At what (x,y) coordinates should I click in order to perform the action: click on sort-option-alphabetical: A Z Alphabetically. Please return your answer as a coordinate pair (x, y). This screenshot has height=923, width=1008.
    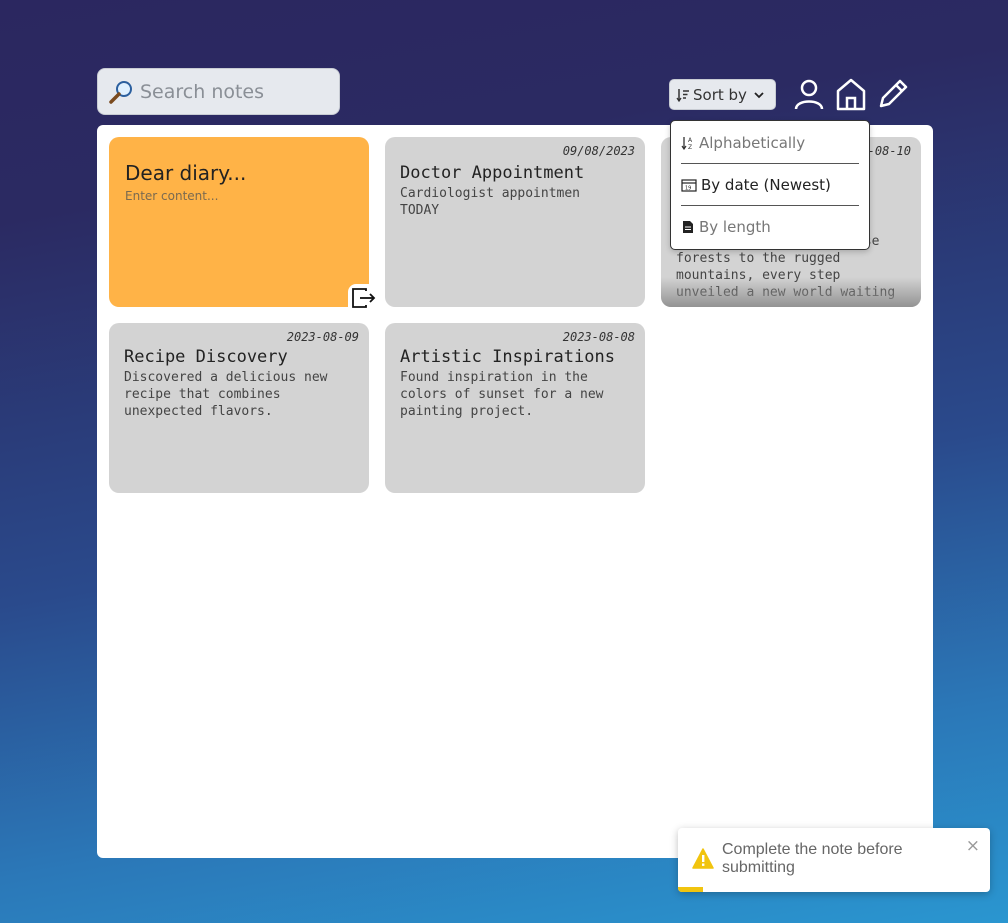
    Looking at the image, I should click on (743, 143).